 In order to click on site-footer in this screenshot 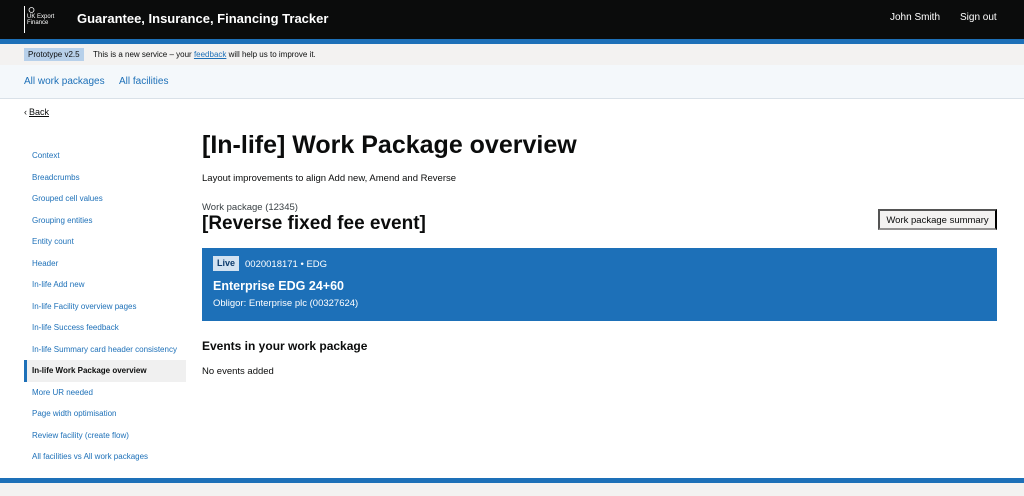, I will do `click(512, 489)`.